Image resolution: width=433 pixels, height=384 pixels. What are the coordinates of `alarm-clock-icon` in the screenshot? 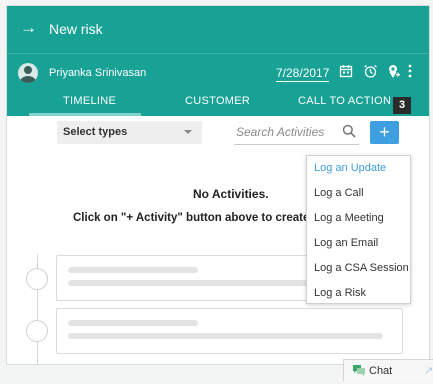 It's located at (370, 74).